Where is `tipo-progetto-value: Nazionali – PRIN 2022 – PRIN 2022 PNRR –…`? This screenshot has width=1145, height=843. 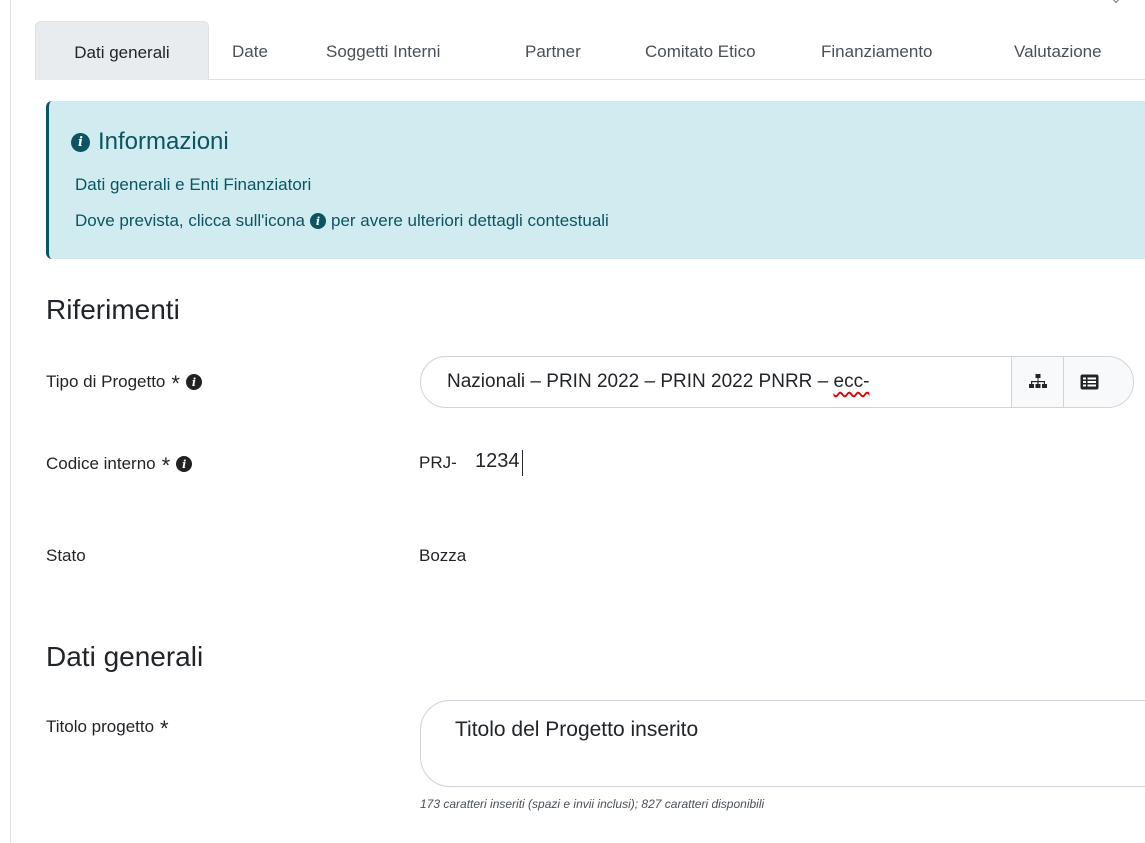 tipo-progetto-value: Nazionali – PRIN 2022 – PRIN 2022 PNRR –… is located at coordinates (658, 382).